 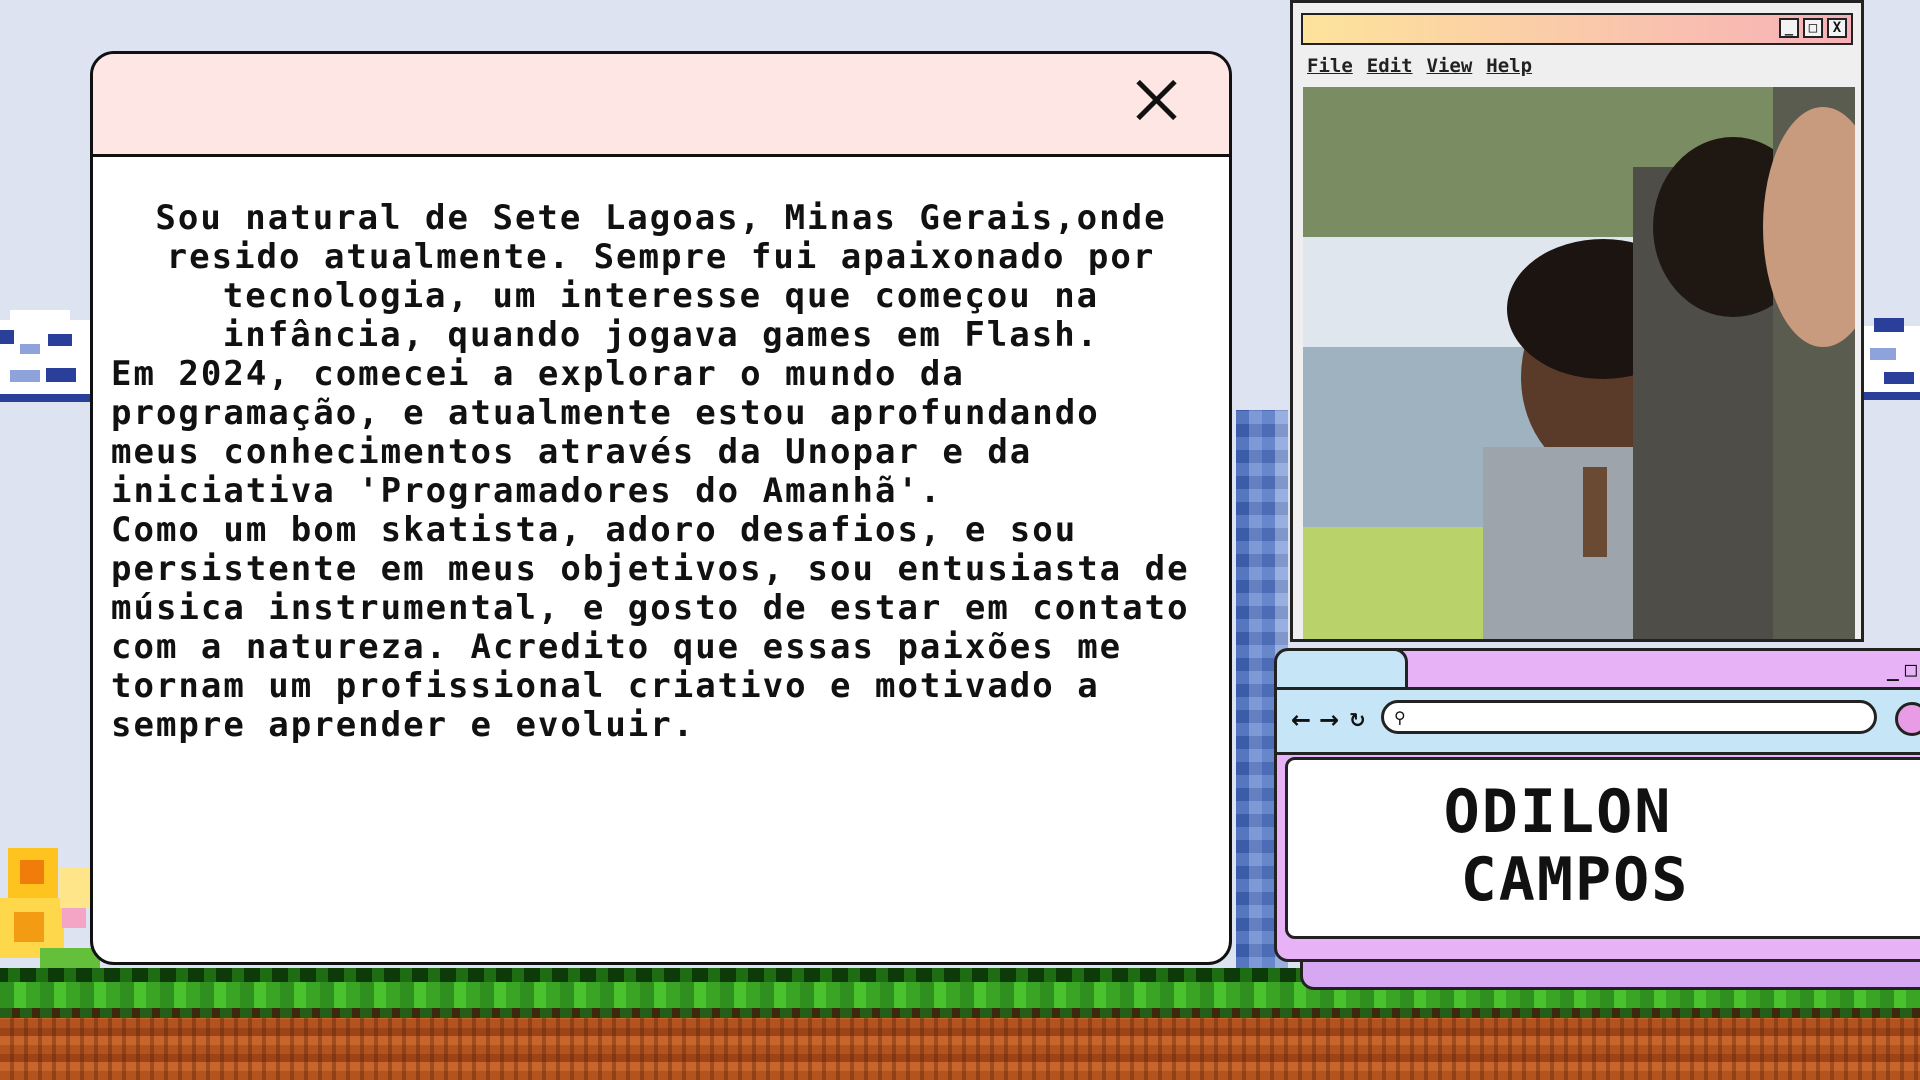 What do you see at coordinates (1903, 669) in the screenshot?
I see `browser-window-controls: _ □ X` at bounding box center [1903, 669].